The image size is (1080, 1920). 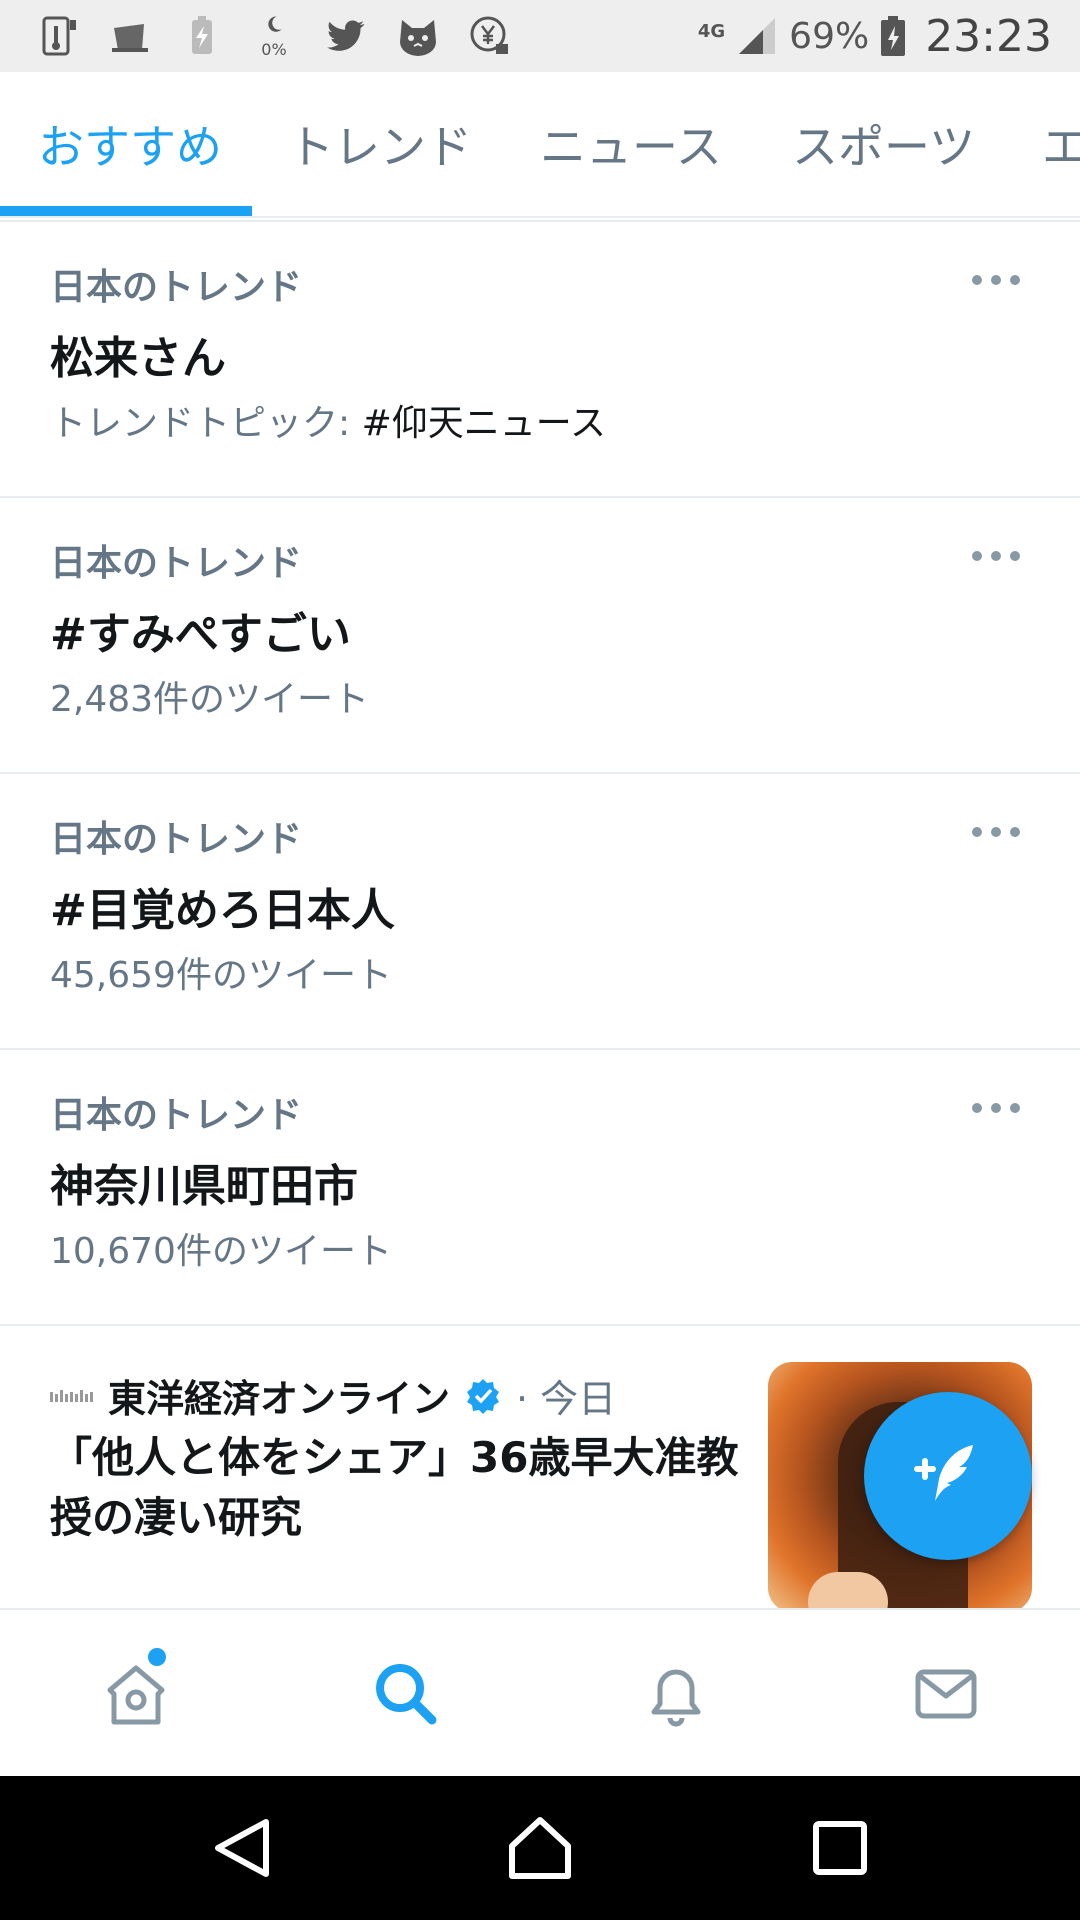 I want to click on clock: 23:23, so click(x=988, y=36).